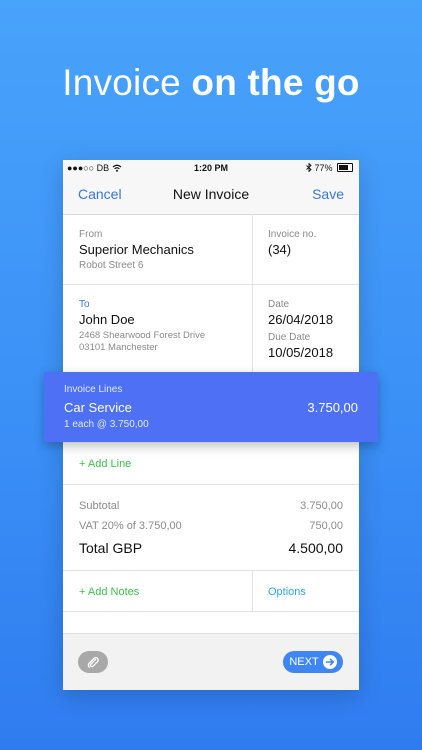 The height and width of the screenshot is (750, 422). Describe the element at coordinates (275, 82) in the screenshot. I see `headline-bold: on the go` at that location.